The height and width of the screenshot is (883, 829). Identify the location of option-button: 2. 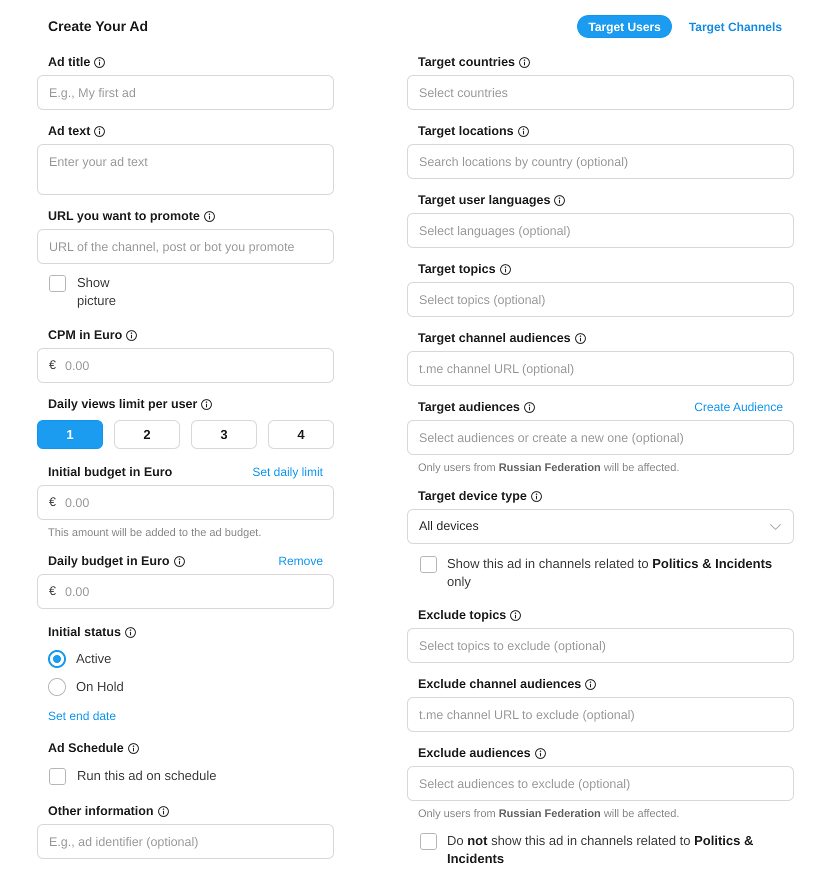
(147, 434).